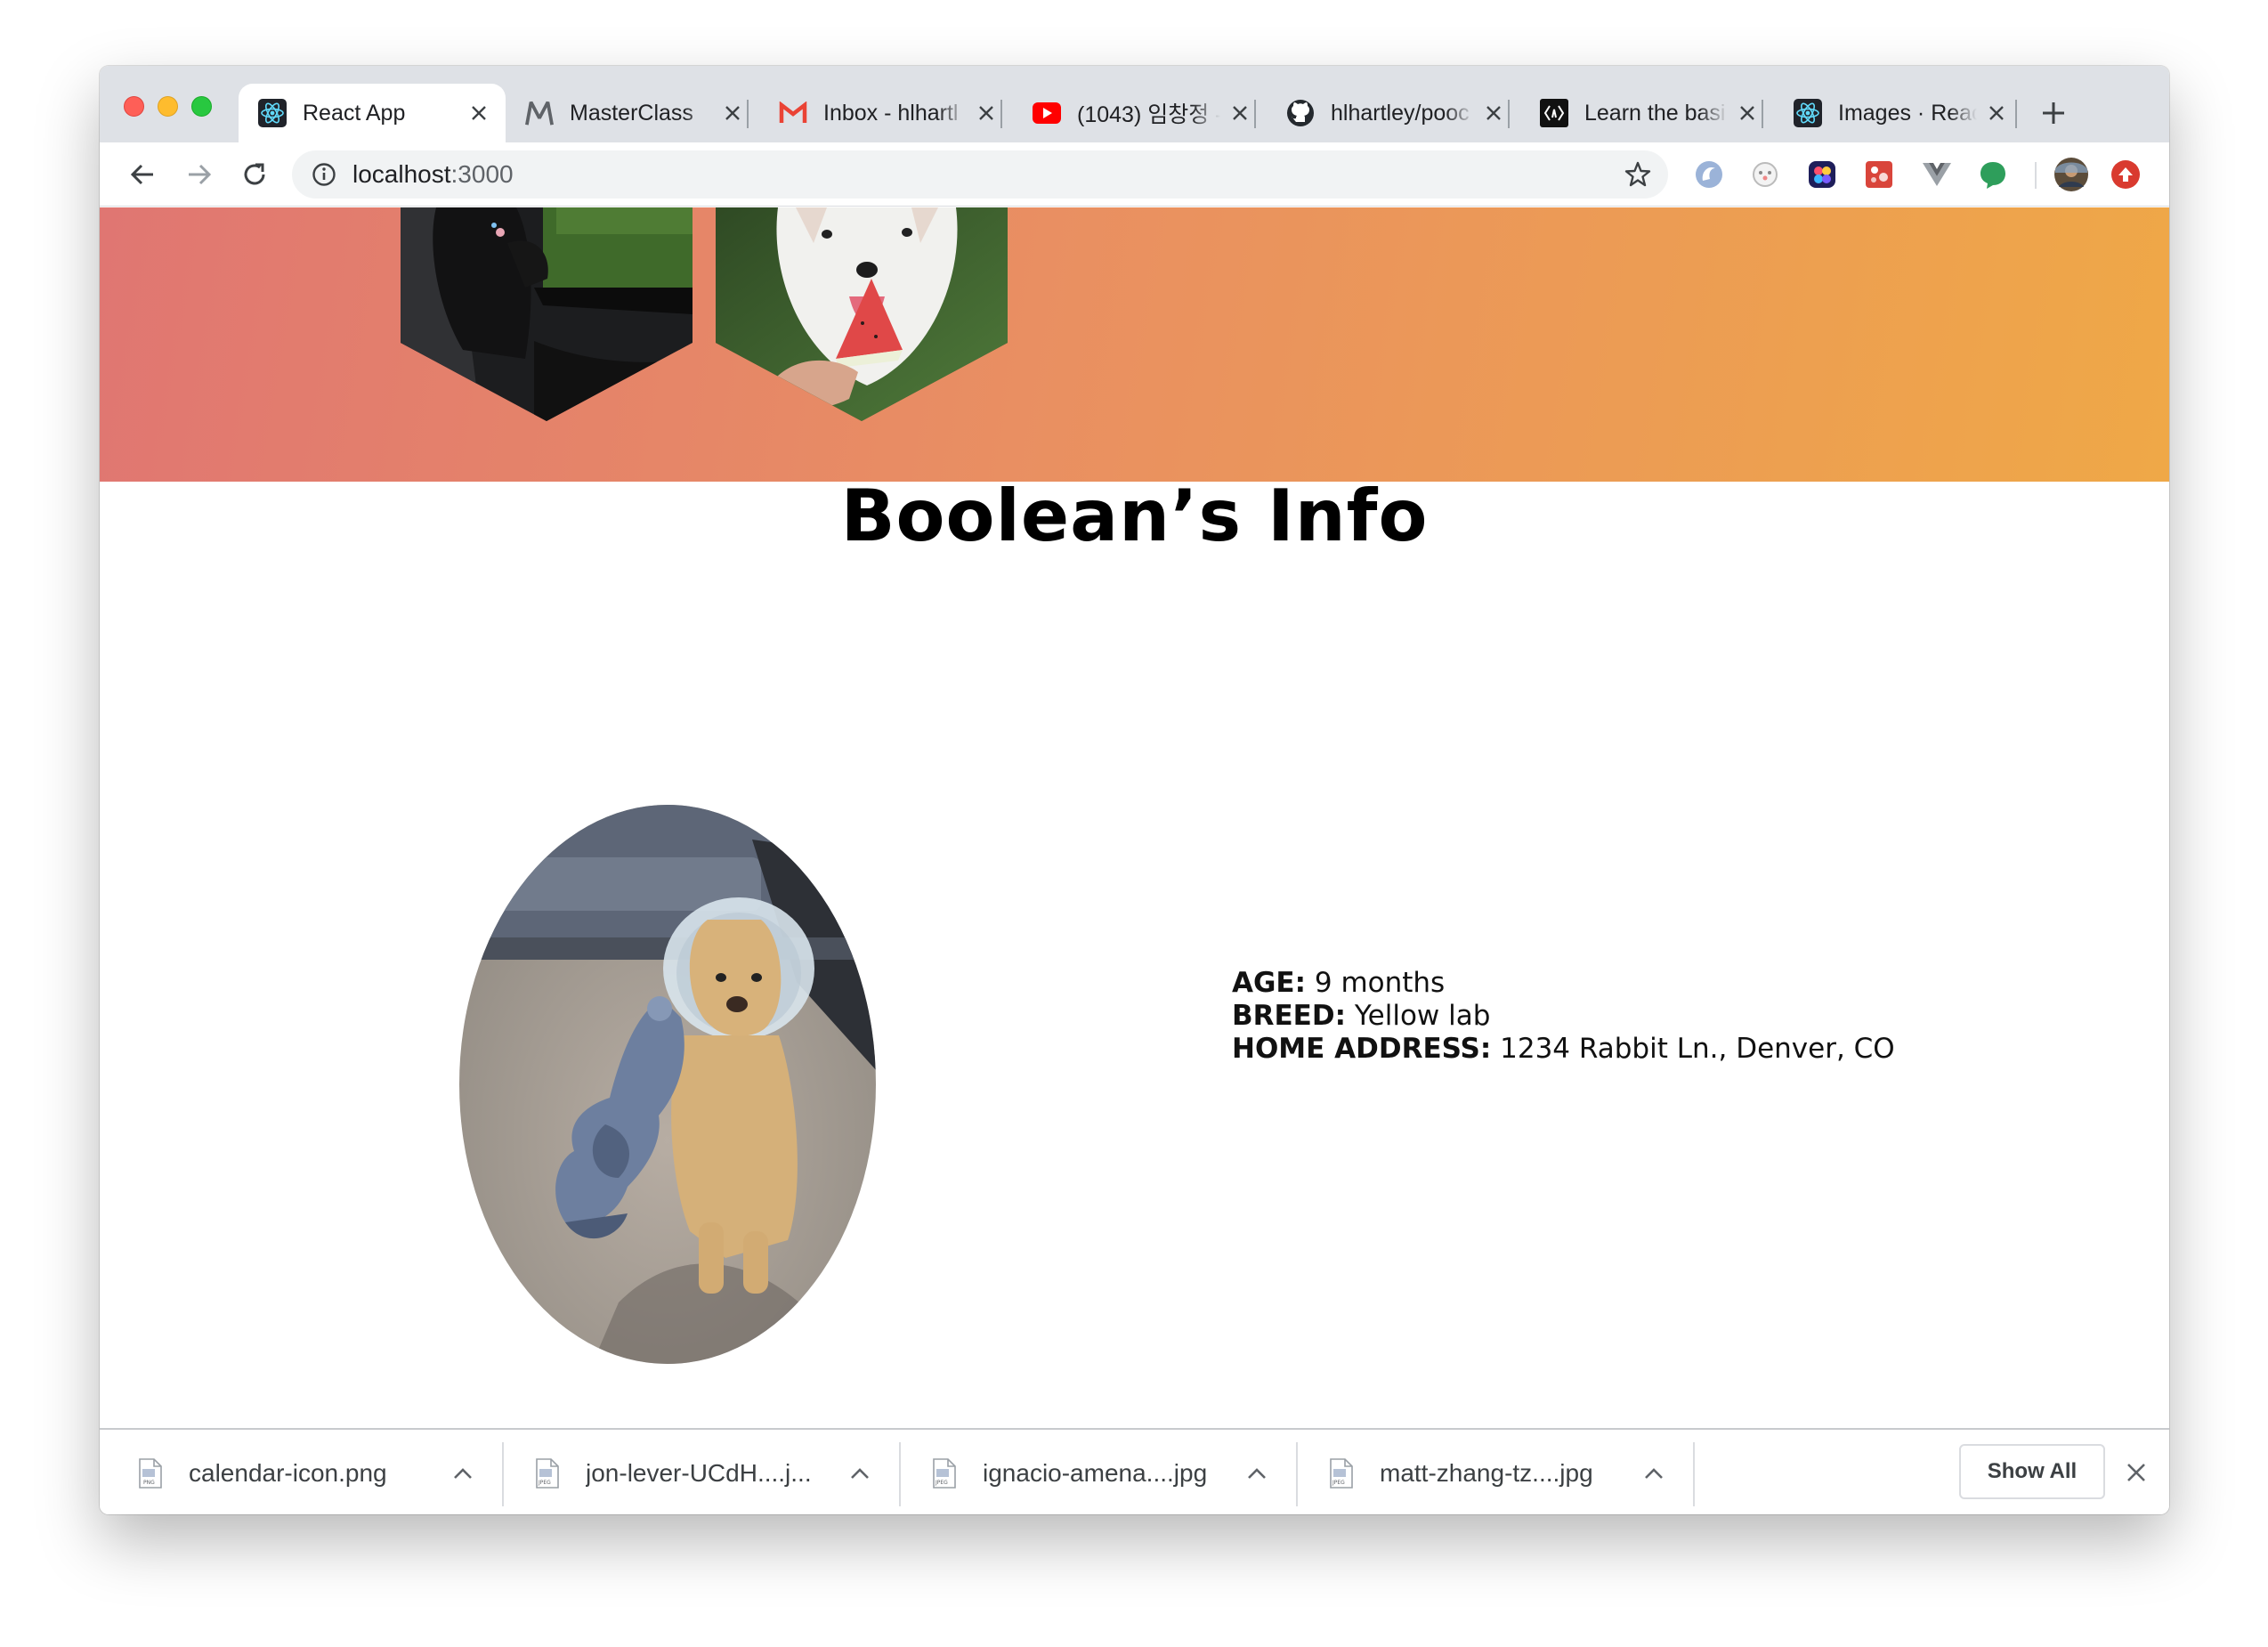  I want to click on tab-images-react: Images · React, so click(1898, 113).